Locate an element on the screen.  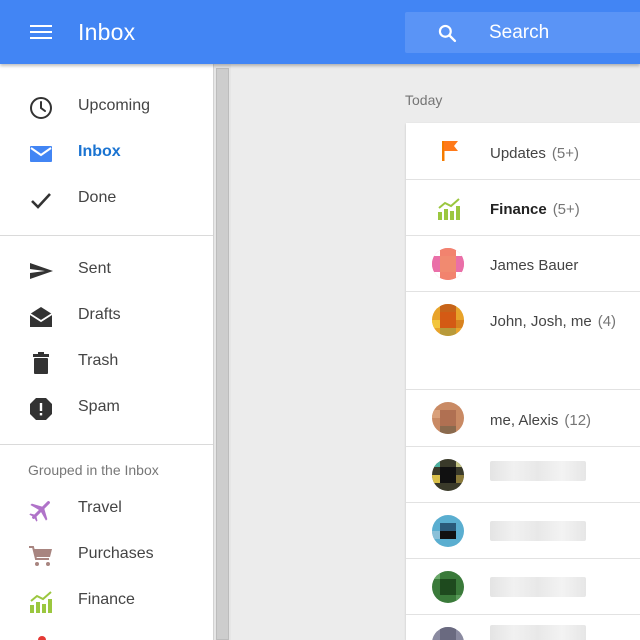
search-placeholder: Search is located at coordinates (519, 32).